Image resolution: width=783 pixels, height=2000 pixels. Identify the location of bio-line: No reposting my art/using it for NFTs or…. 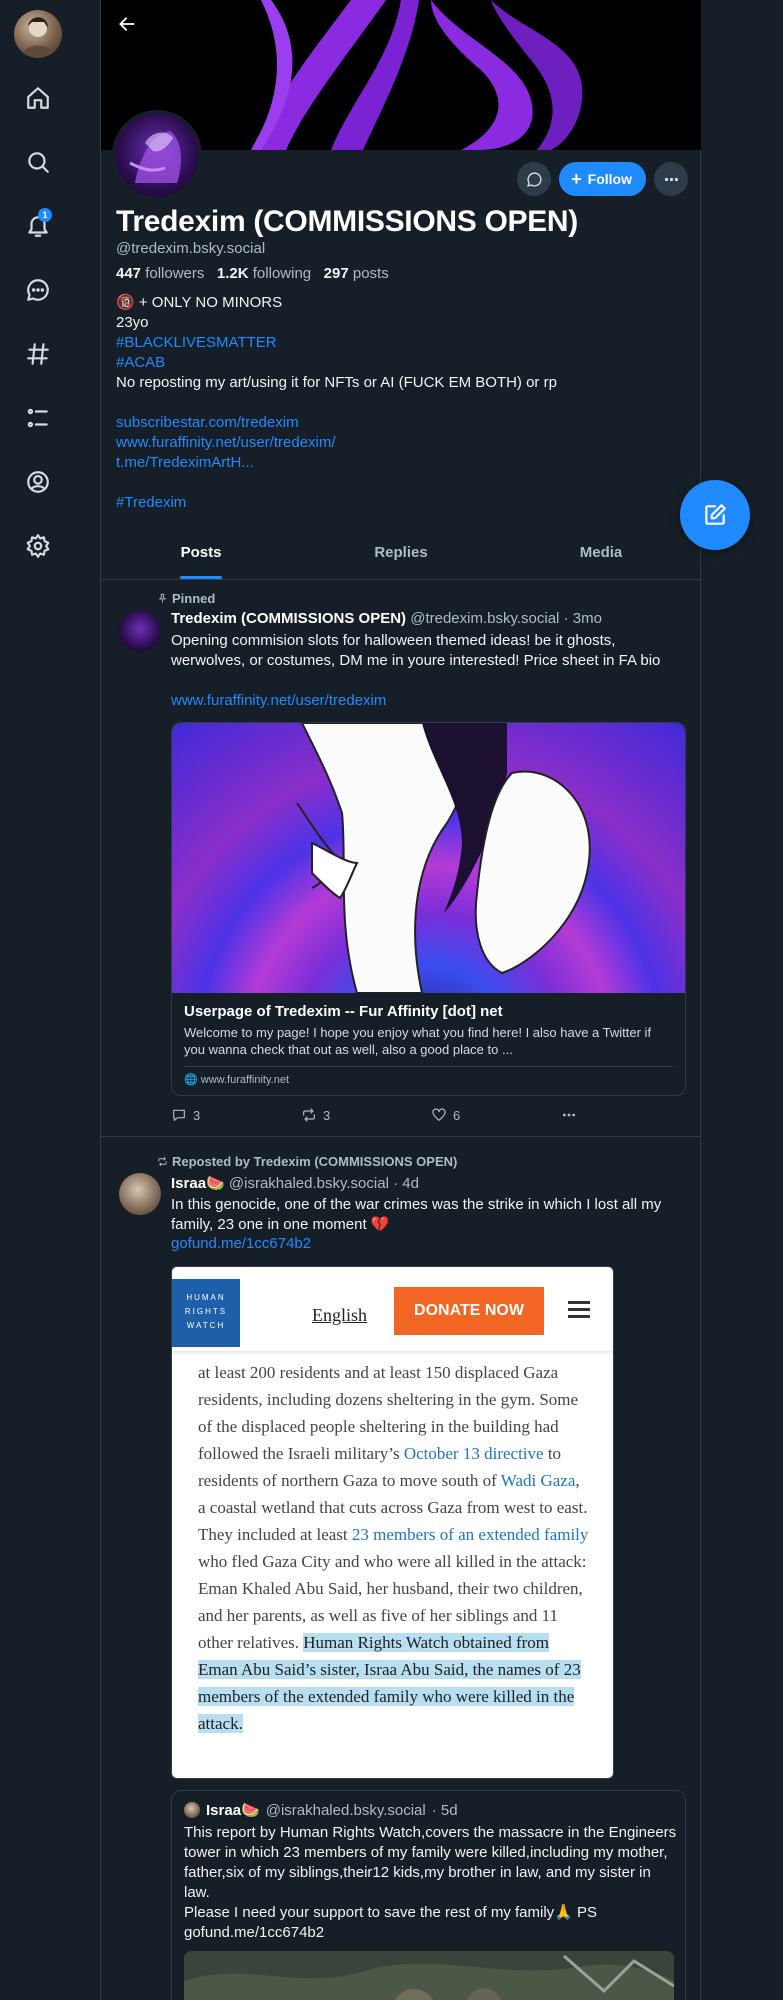
(336, 382).